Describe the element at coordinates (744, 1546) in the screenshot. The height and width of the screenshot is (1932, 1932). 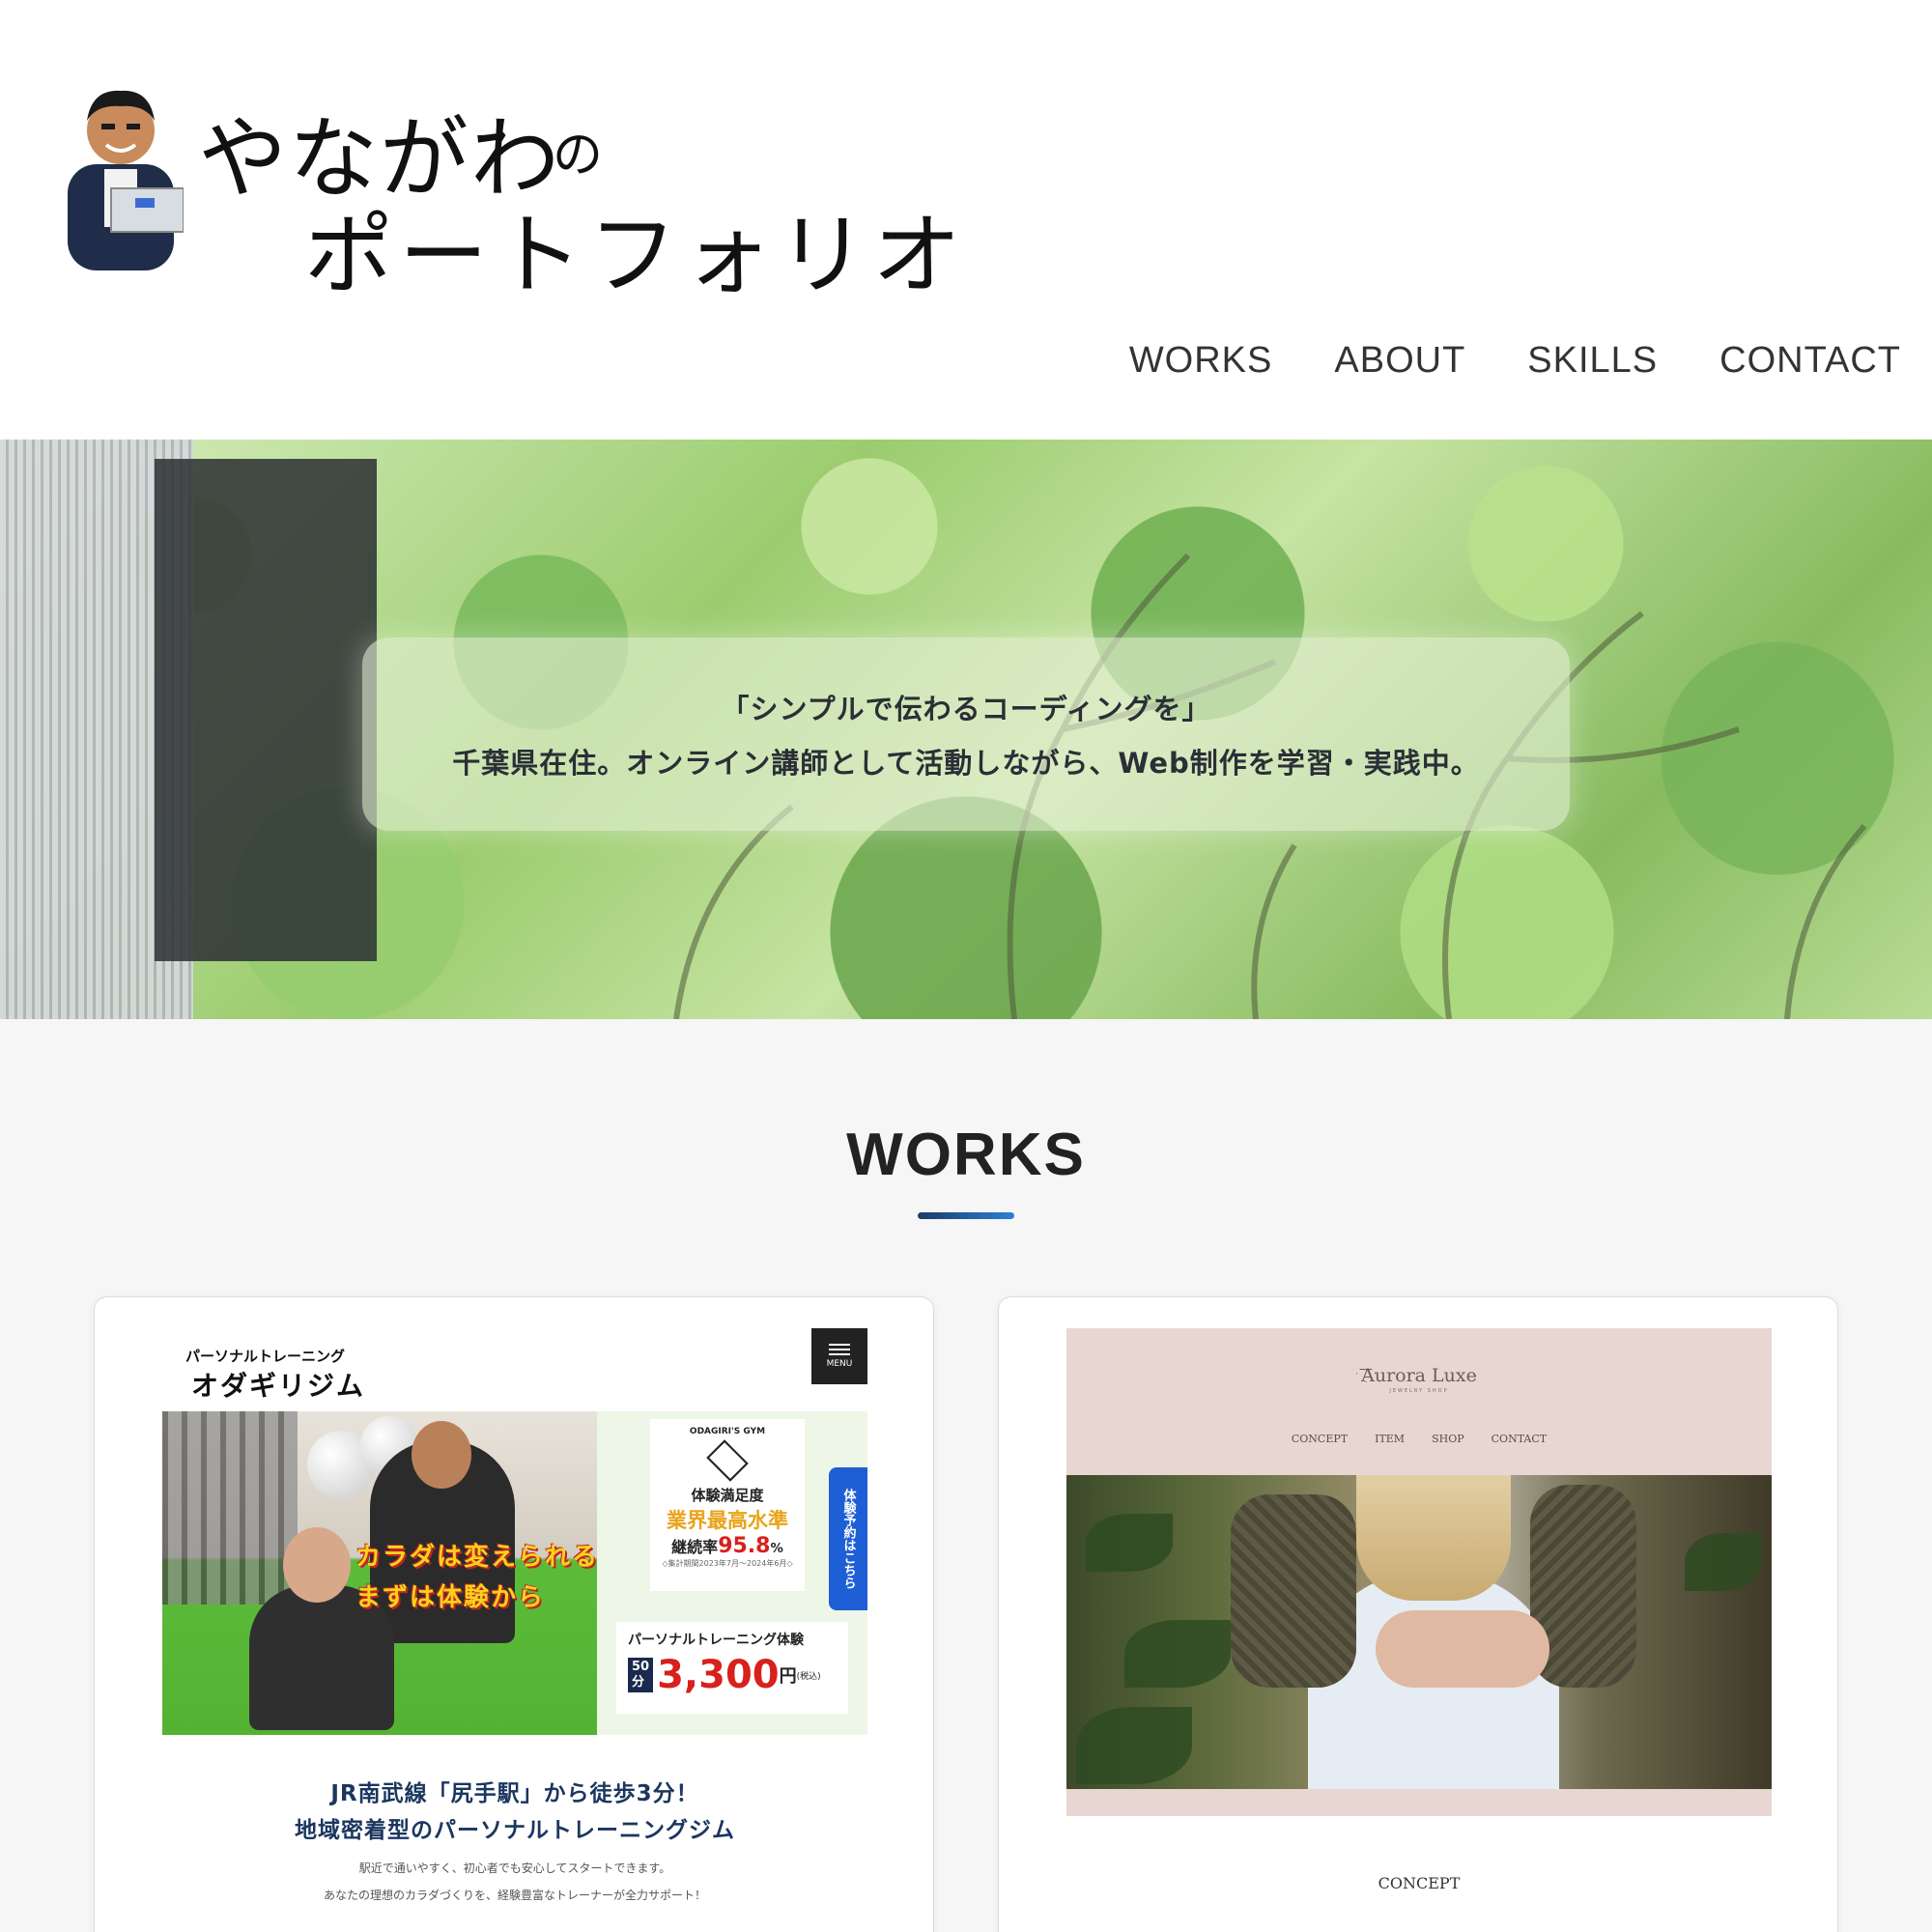
I see `gym-retention-value: 95.8` at that location.